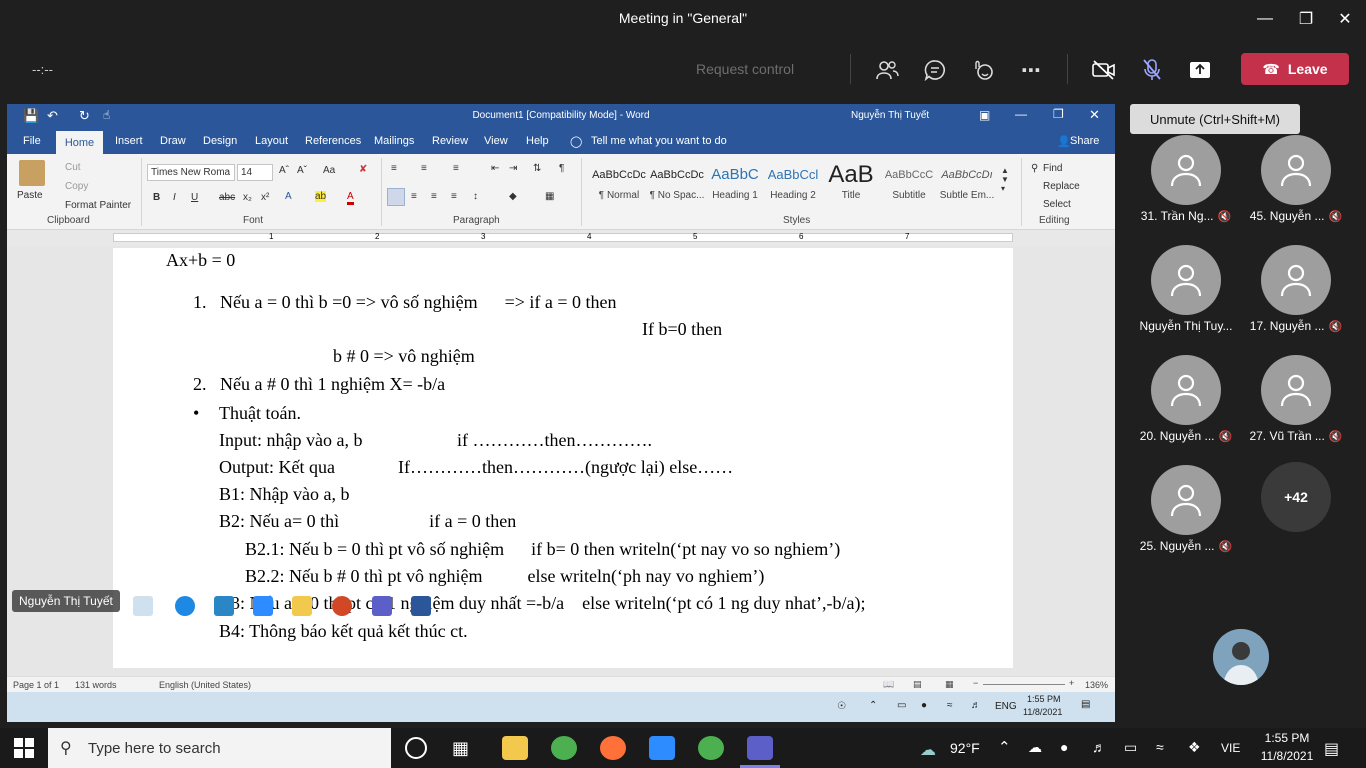 The image size is (1366, 768). What do you see at coordinates (98, 205) in the screenshot?
I see `format-painter-button: Format Painter` at bounding box center [98, 205].